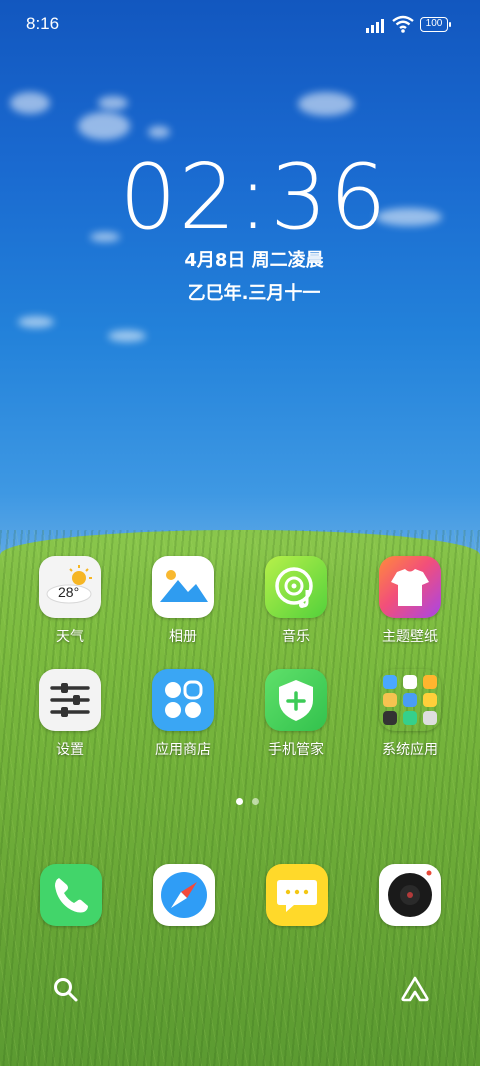 This screenshot has height=1066, width=480. I want to click on dock-camera, so click(410, 895).